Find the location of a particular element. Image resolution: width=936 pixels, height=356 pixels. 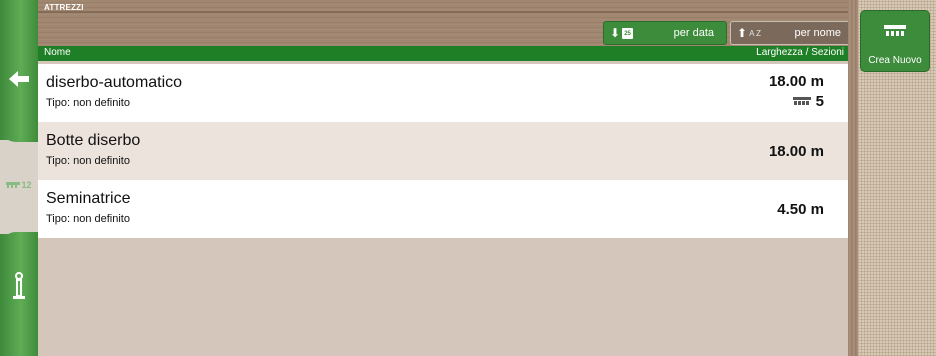

calendar-icon: 25 is located at coordinates (628, 33).